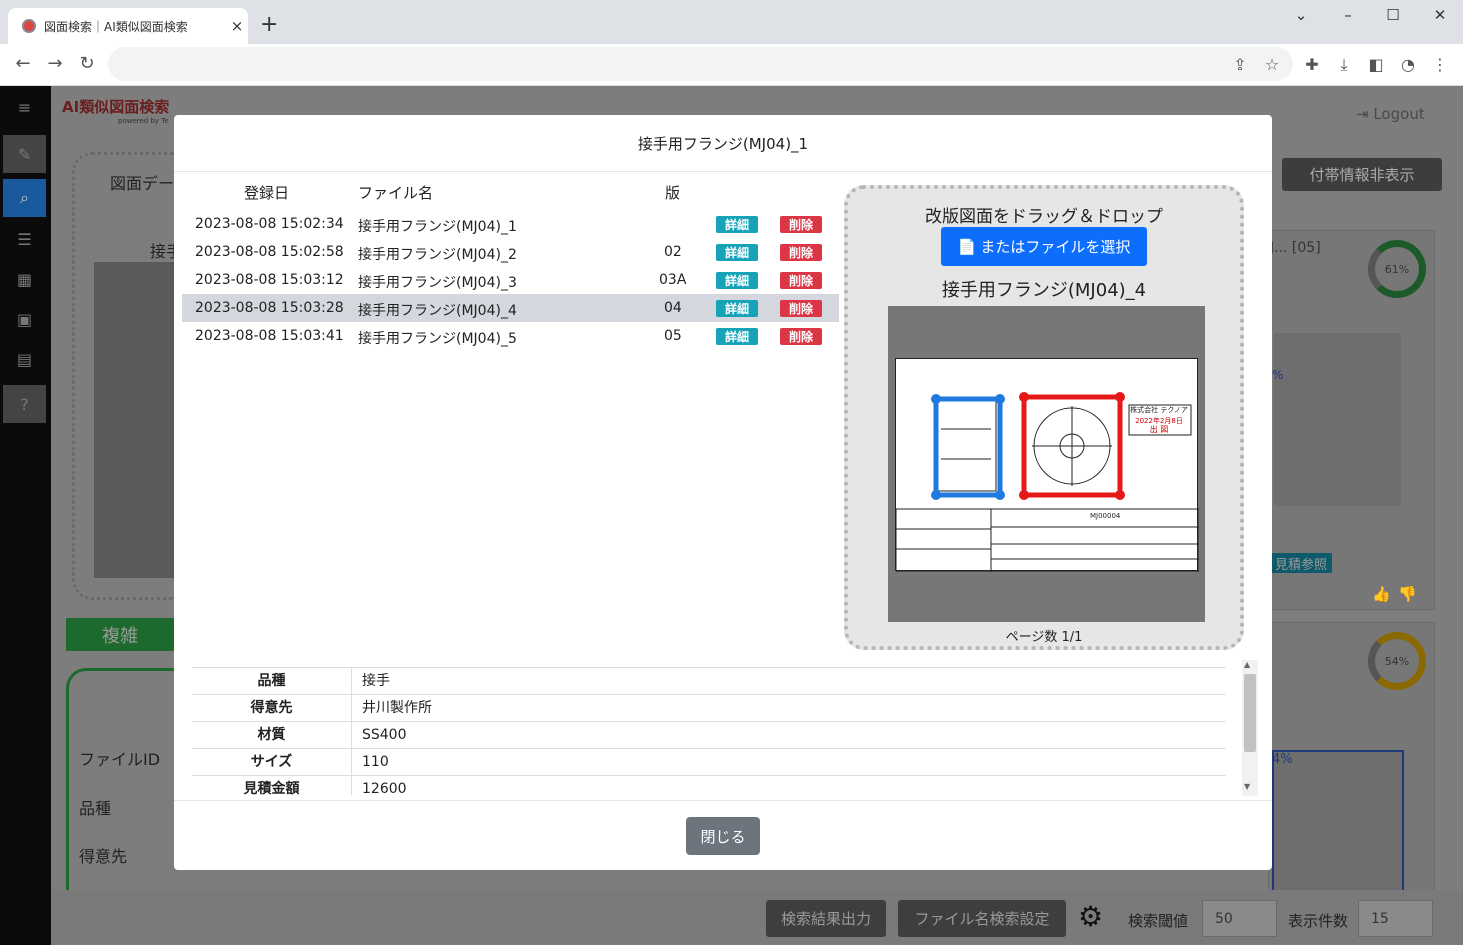  Describe the element at coordinates (437, 311) in the screenshot. I see `row-file: 接手用フランジ(MJ04)_4` at that location.